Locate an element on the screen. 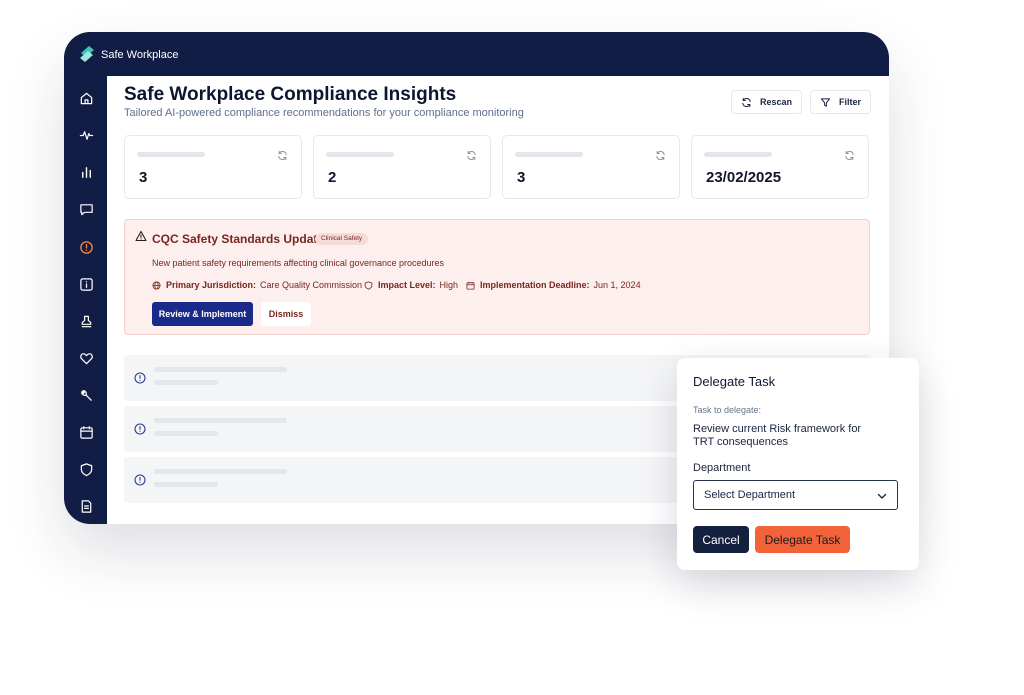 The height and width of the screenshot is (695, 1024). department-select-value: Select Department is located at coordinates (750, 495).